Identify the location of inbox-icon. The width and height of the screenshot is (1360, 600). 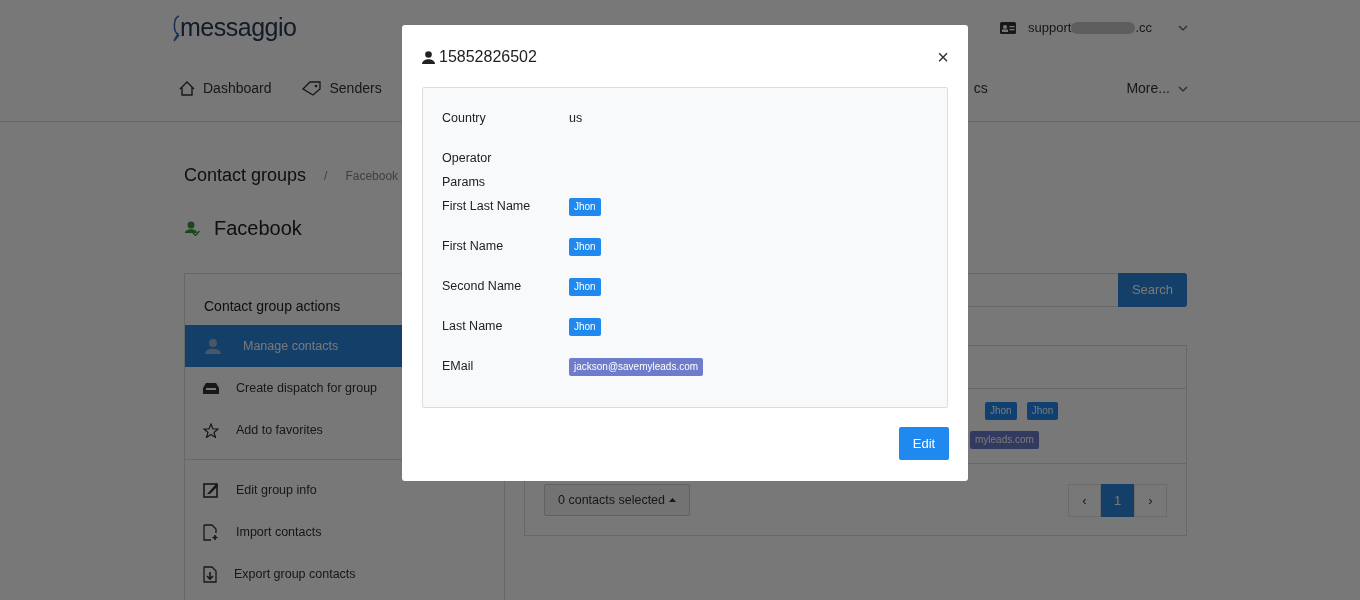
(211, 388).